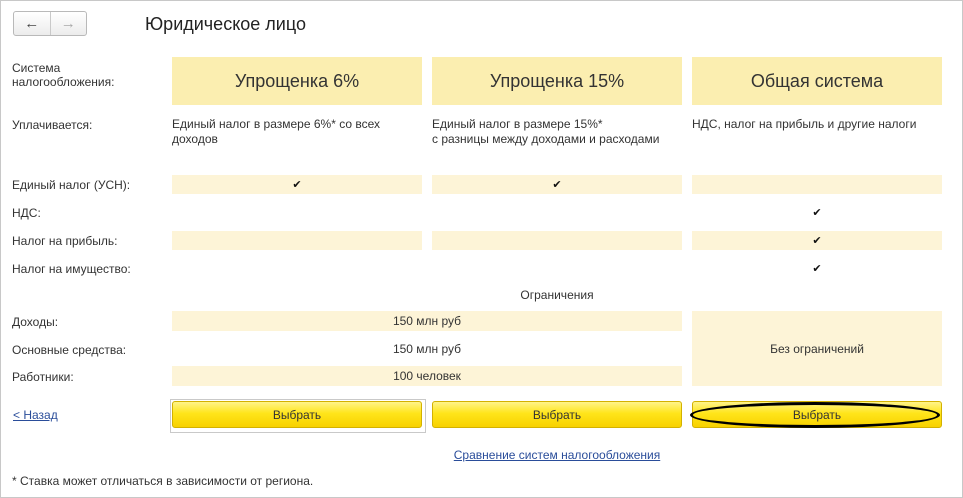 The width and height of the screenshot is (963, 498). I want to click on column-header-usn15: Упрощенка 15%, so click(557, 81).